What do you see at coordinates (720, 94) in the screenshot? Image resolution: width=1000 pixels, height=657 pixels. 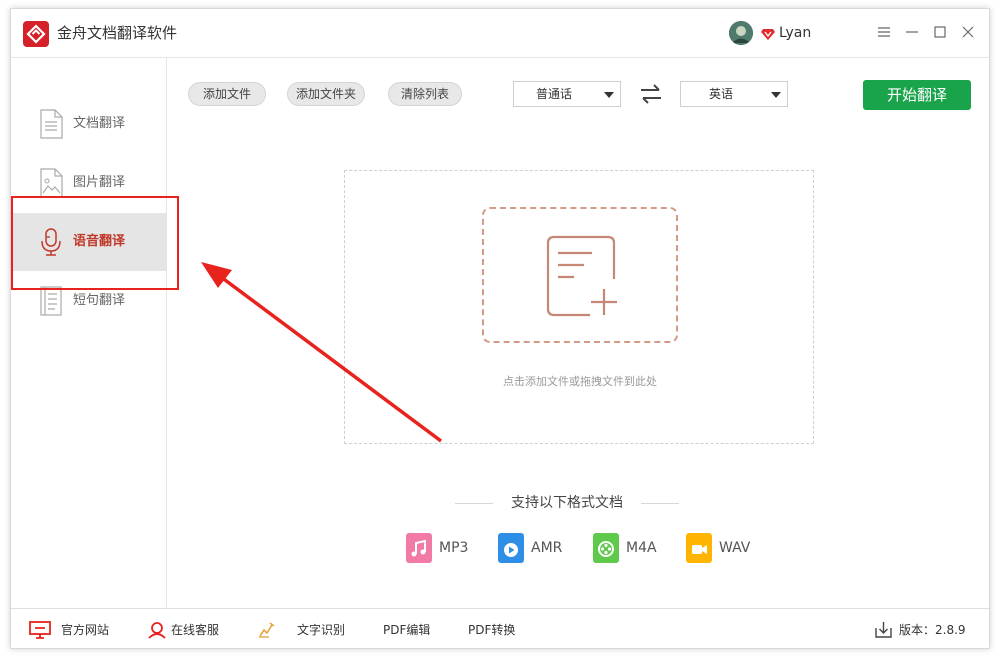 I see `target-language-value: 英语` at bounding box center [720, 94].